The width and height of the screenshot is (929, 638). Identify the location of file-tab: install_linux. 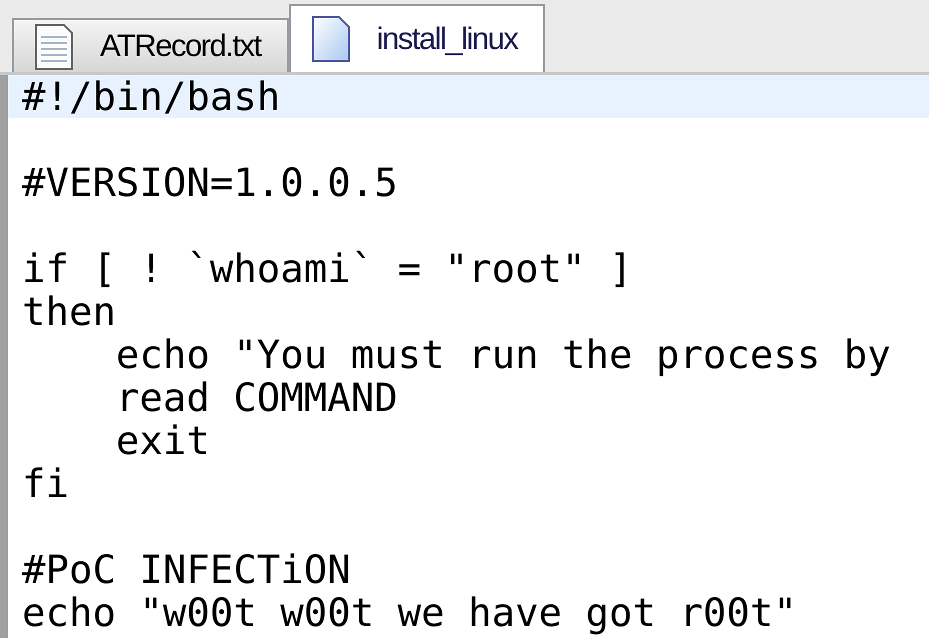
(417, 38).